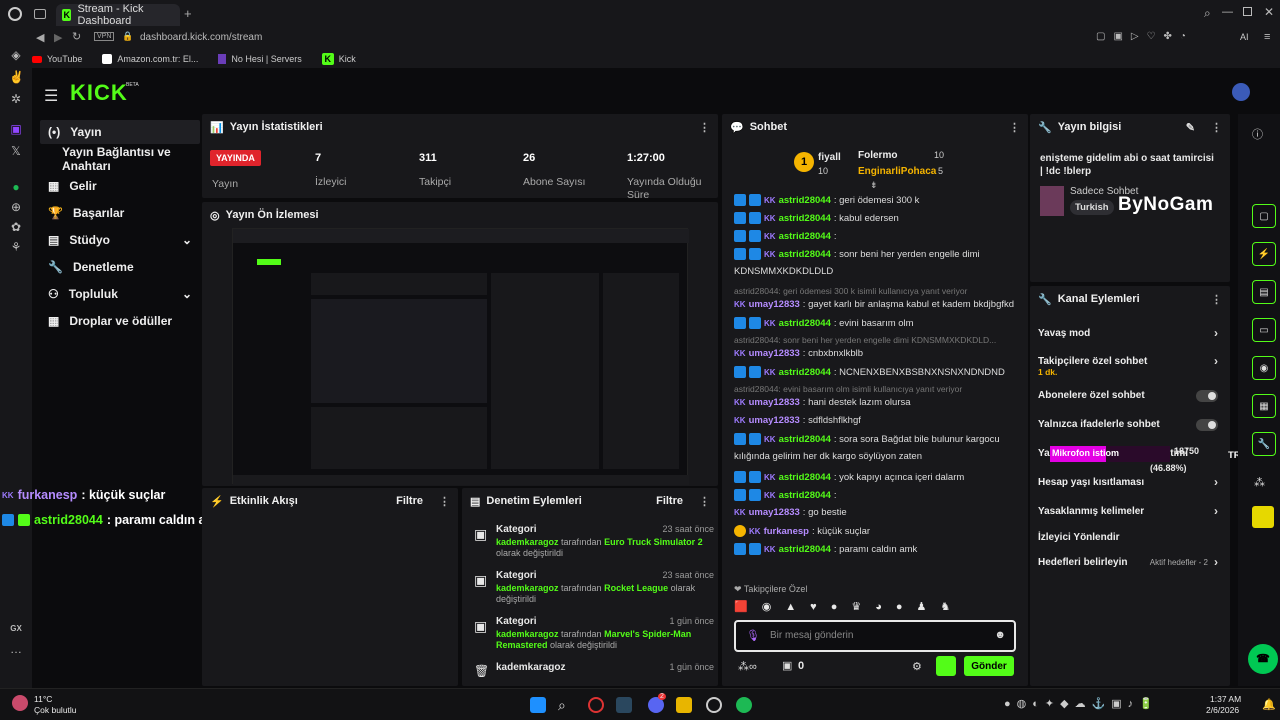 The height and width of the screenshot is (720, 1280). What do you see at coordinates (786, 531) in the screenshot?
I see `chat-username: furkanesp` at bounding box center [786, 531].